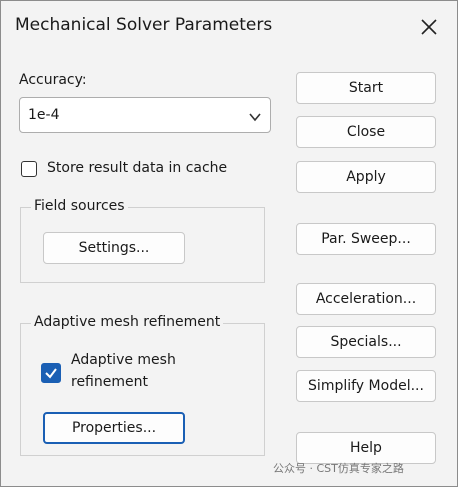 Image resolution: width=458 pixels, height=487 pixels. Describe the element at coordinates (79, 206) in the screenshot. I see `field-sources-title: Field sources` at that location.